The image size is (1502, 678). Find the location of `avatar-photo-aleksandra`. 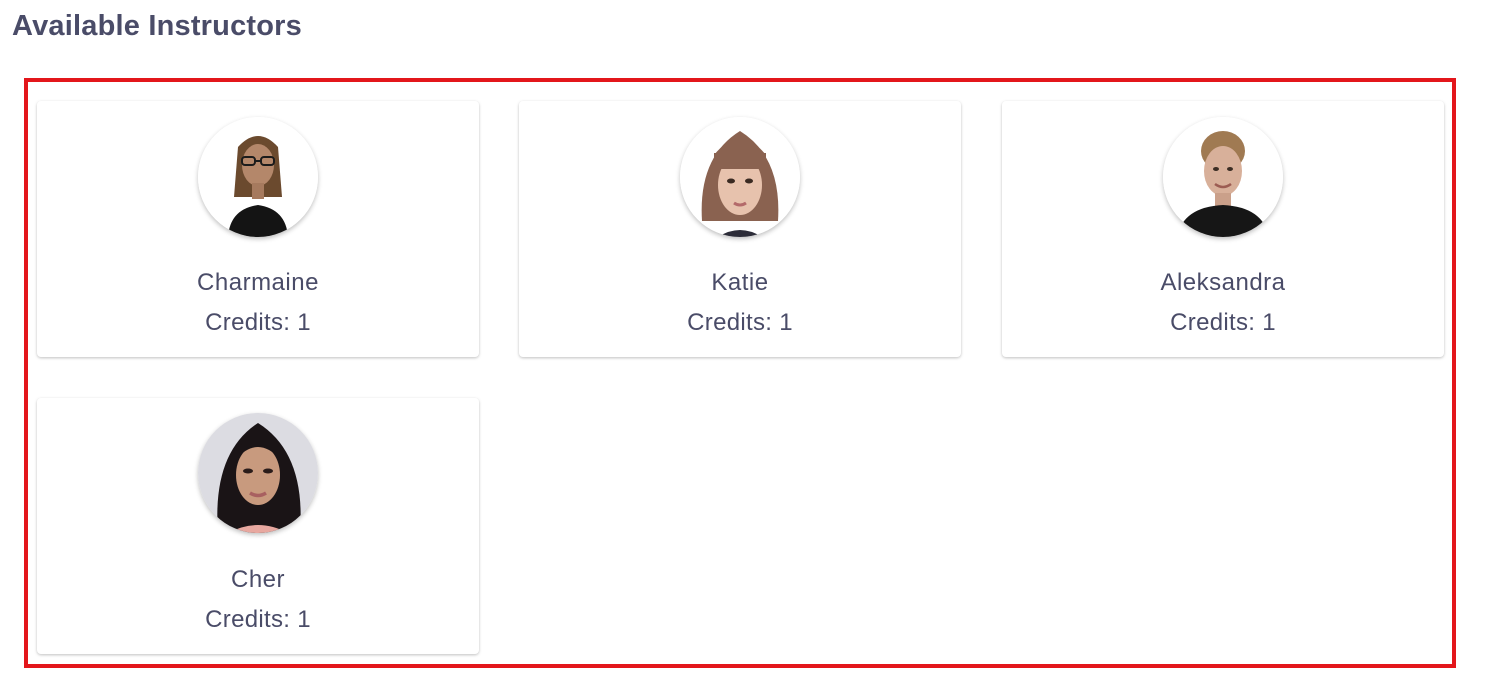

avatar-photo-aleksandra is located at coordinates (1223, 177).